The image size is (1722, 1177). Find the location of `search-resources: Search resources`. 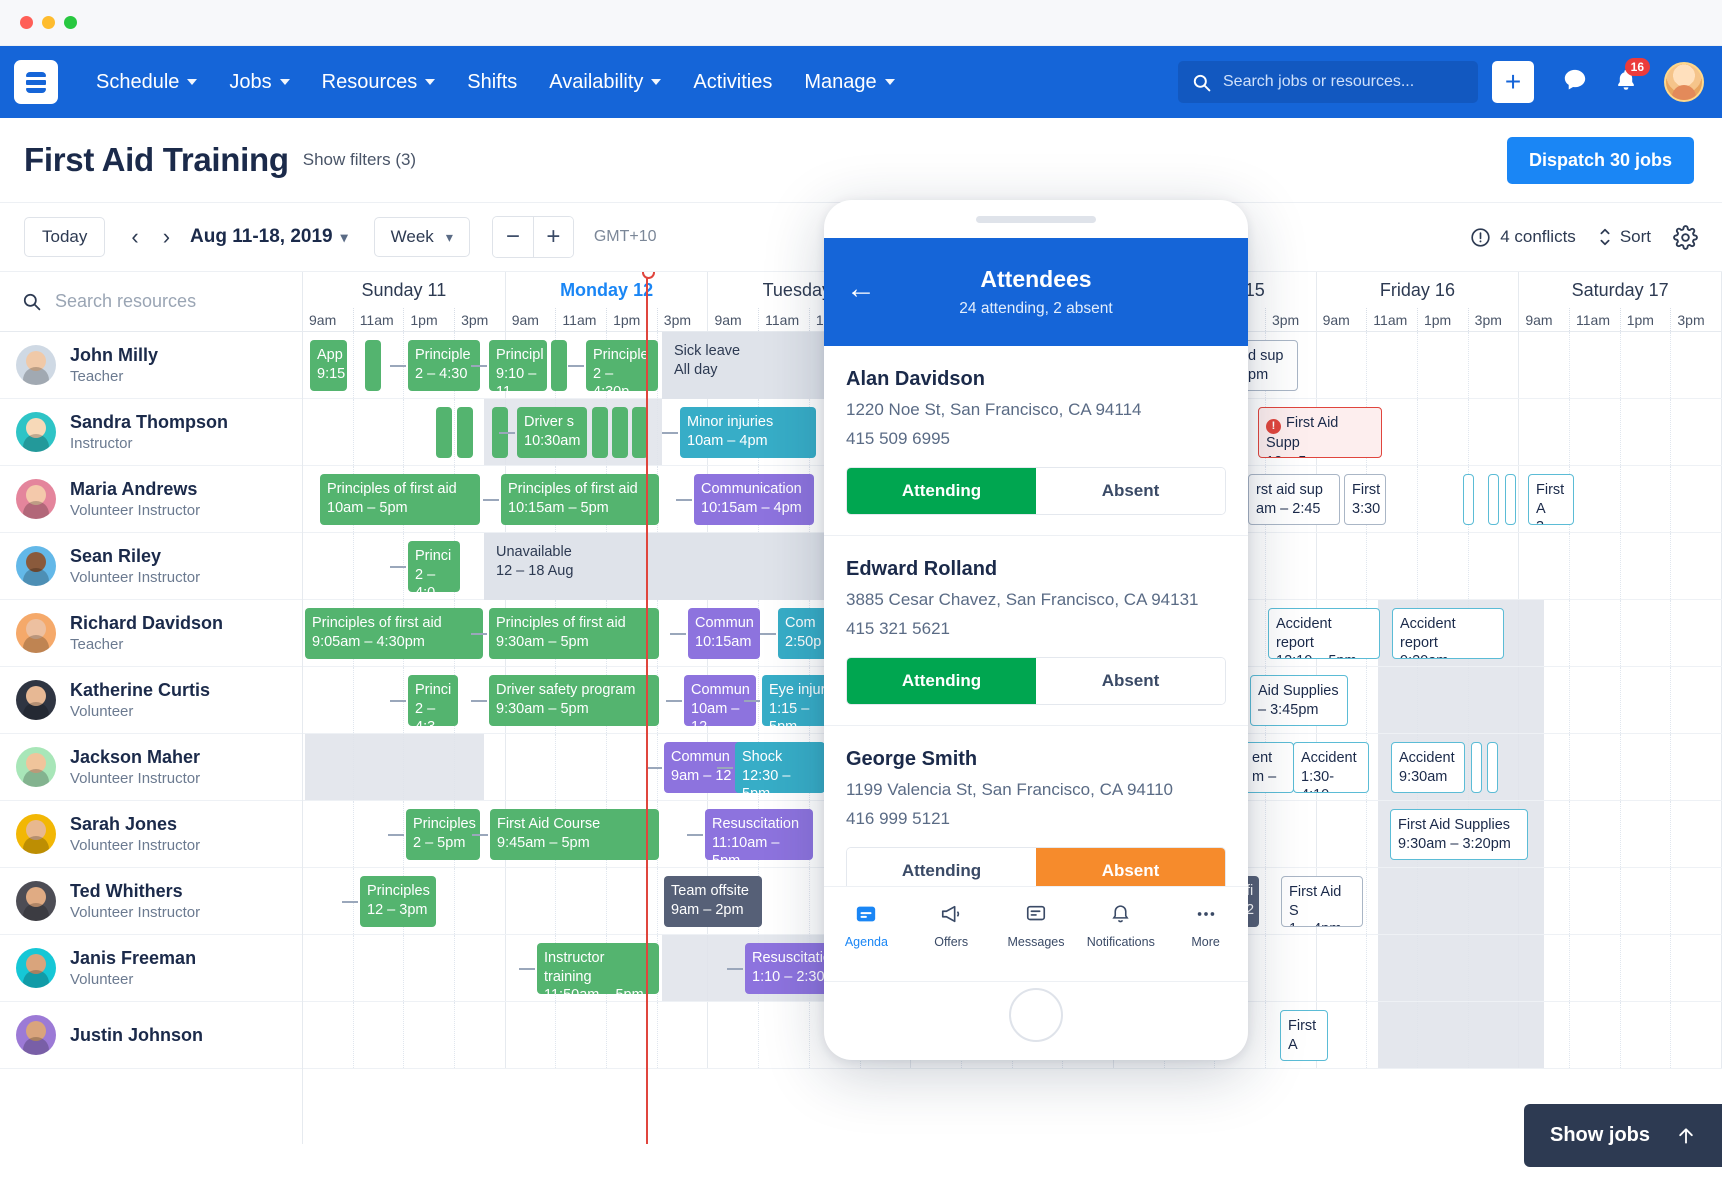

search-resources: Search resources is located at coordinates (151, 302).